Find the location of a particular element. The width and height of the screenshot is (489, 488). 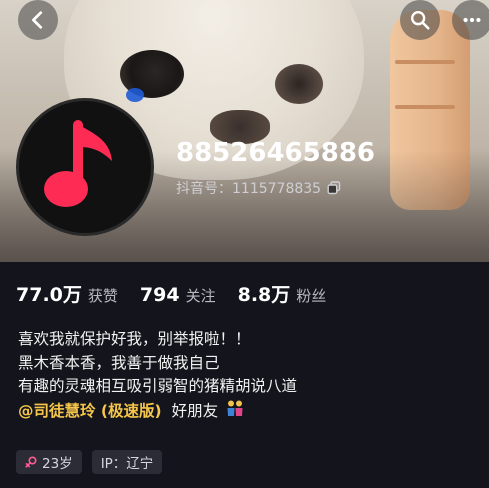

bio-line: 喜欢我就保护好我，别举报啦！！ is located at coordinates (134, 339).